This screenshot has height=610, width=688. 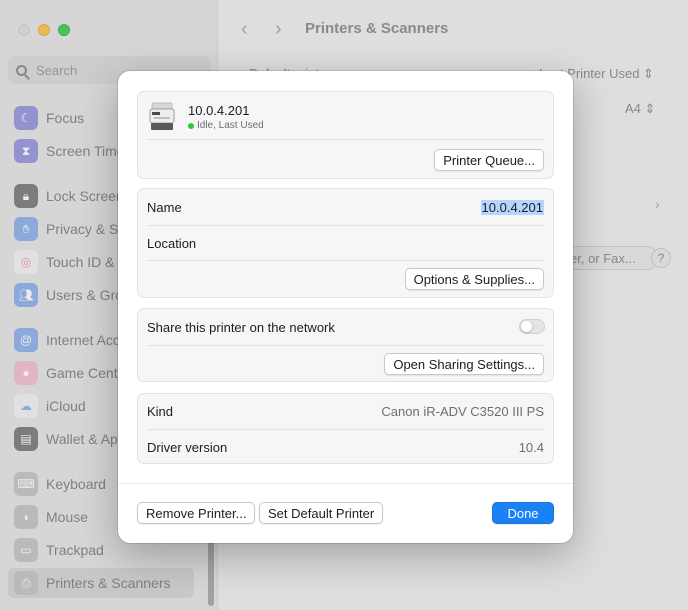 I want to click on driver-value: 10.4, so click(x=531, y=447).